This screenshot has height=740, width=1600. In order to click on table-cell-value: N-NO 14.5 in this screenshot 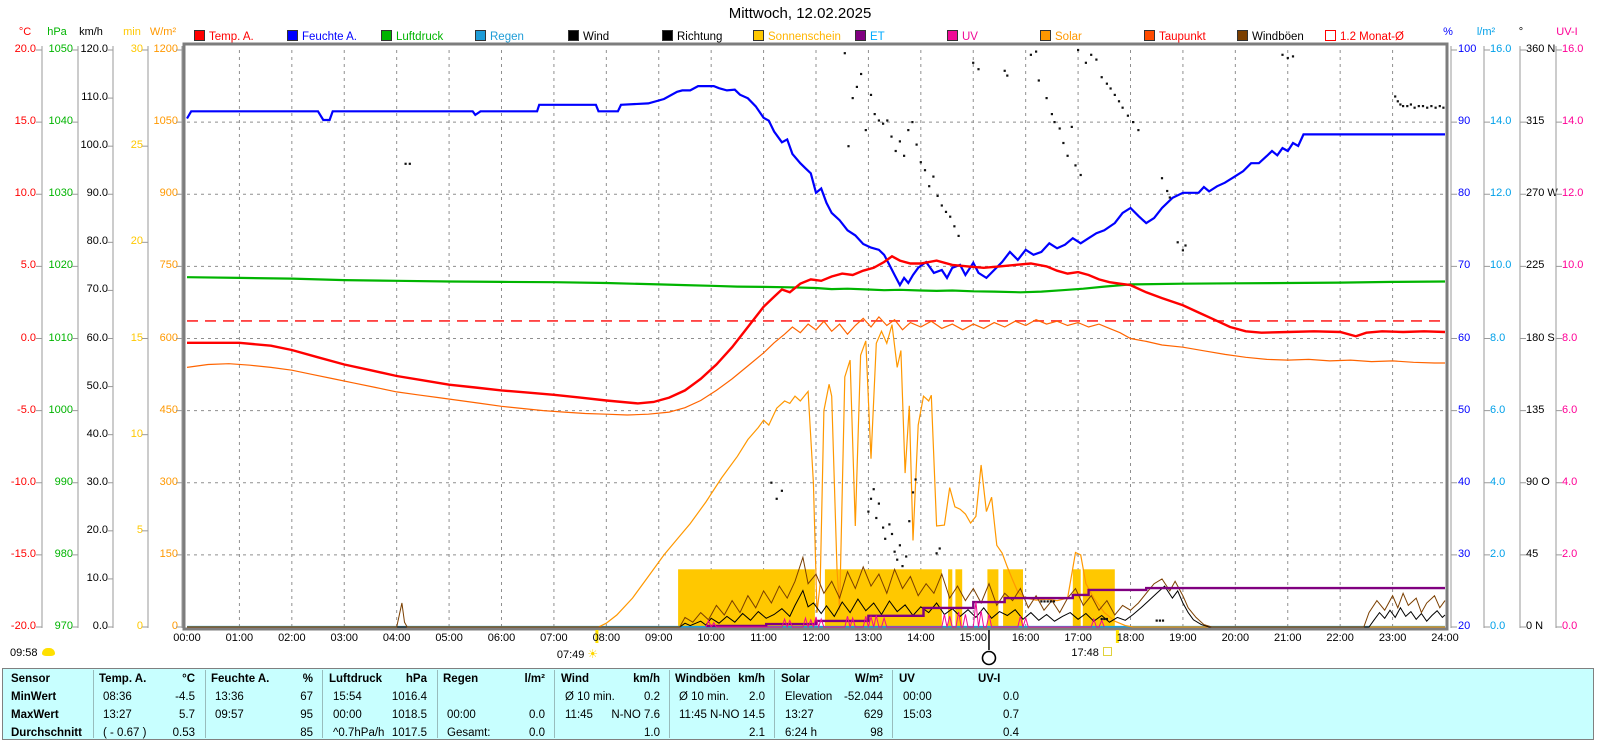, I will do `click(737, 715)`.